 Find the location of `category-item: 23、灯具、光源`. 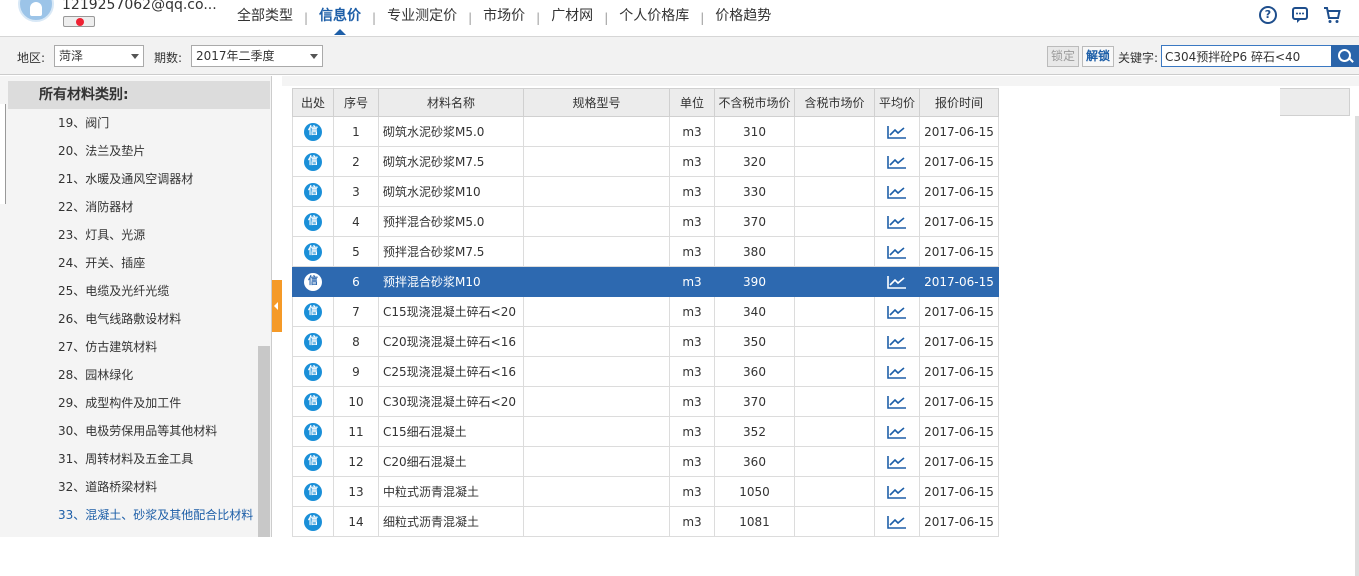

category-item: 23、灯具、光源 is located at coordinates (155, 235).